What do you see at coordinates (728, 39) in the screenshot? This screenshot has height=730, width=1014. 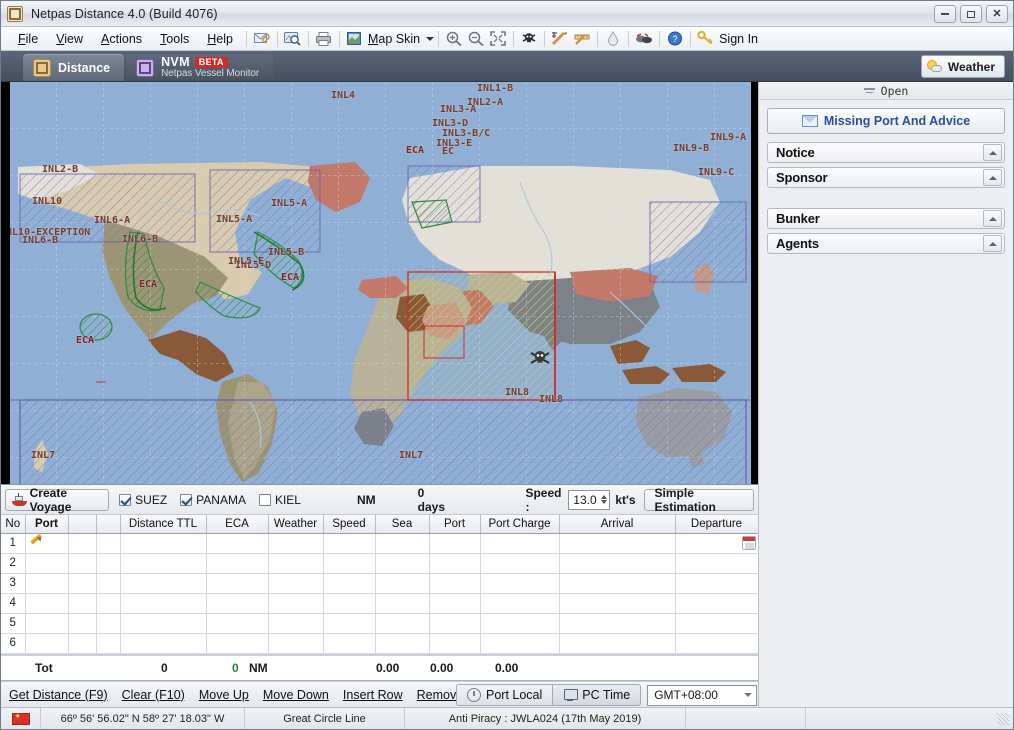 I see `sign-in-button: Sign In` at bounding box center [728, 39].